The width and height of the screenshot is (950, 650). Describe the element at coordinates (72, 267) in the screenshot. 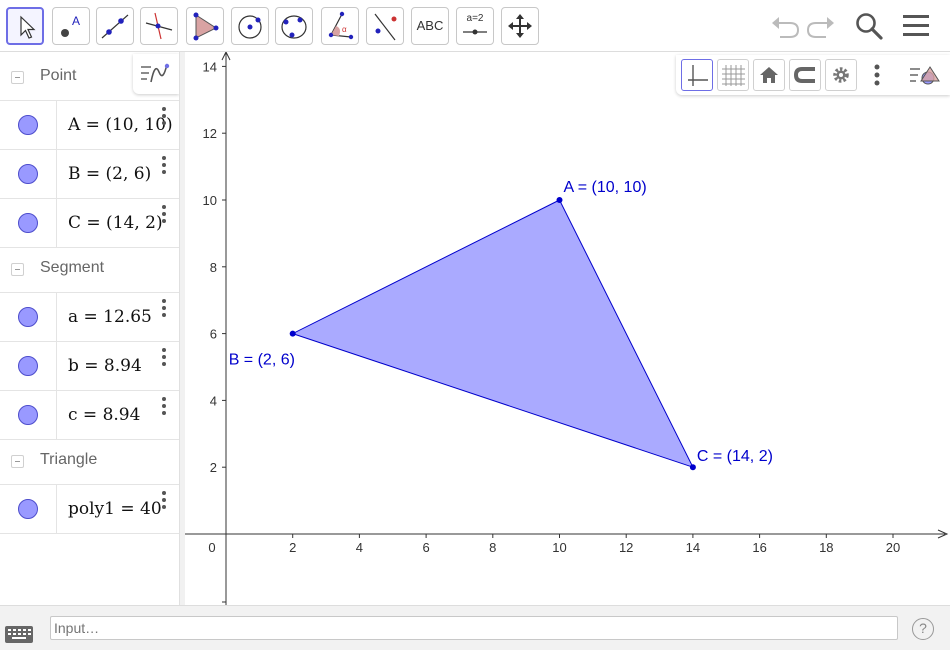

I see `group-title: Segment` at that location.